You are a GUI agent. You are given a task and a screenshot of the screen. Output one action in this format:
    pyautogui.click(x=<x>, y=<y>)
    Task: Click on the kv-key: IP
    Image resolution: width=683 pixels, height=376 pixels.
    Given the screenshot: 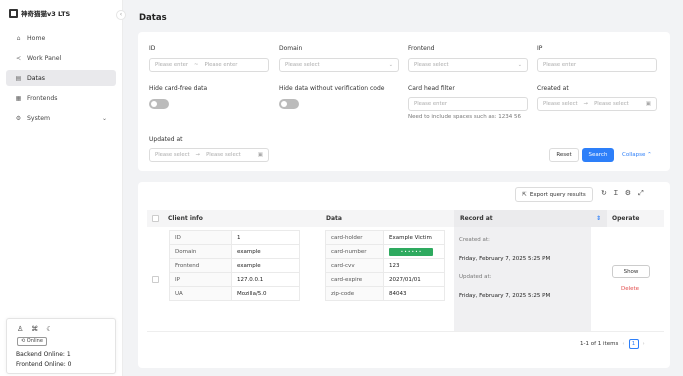 What is the action you would take?
    pyautogui.click(x=200, y=279)
    